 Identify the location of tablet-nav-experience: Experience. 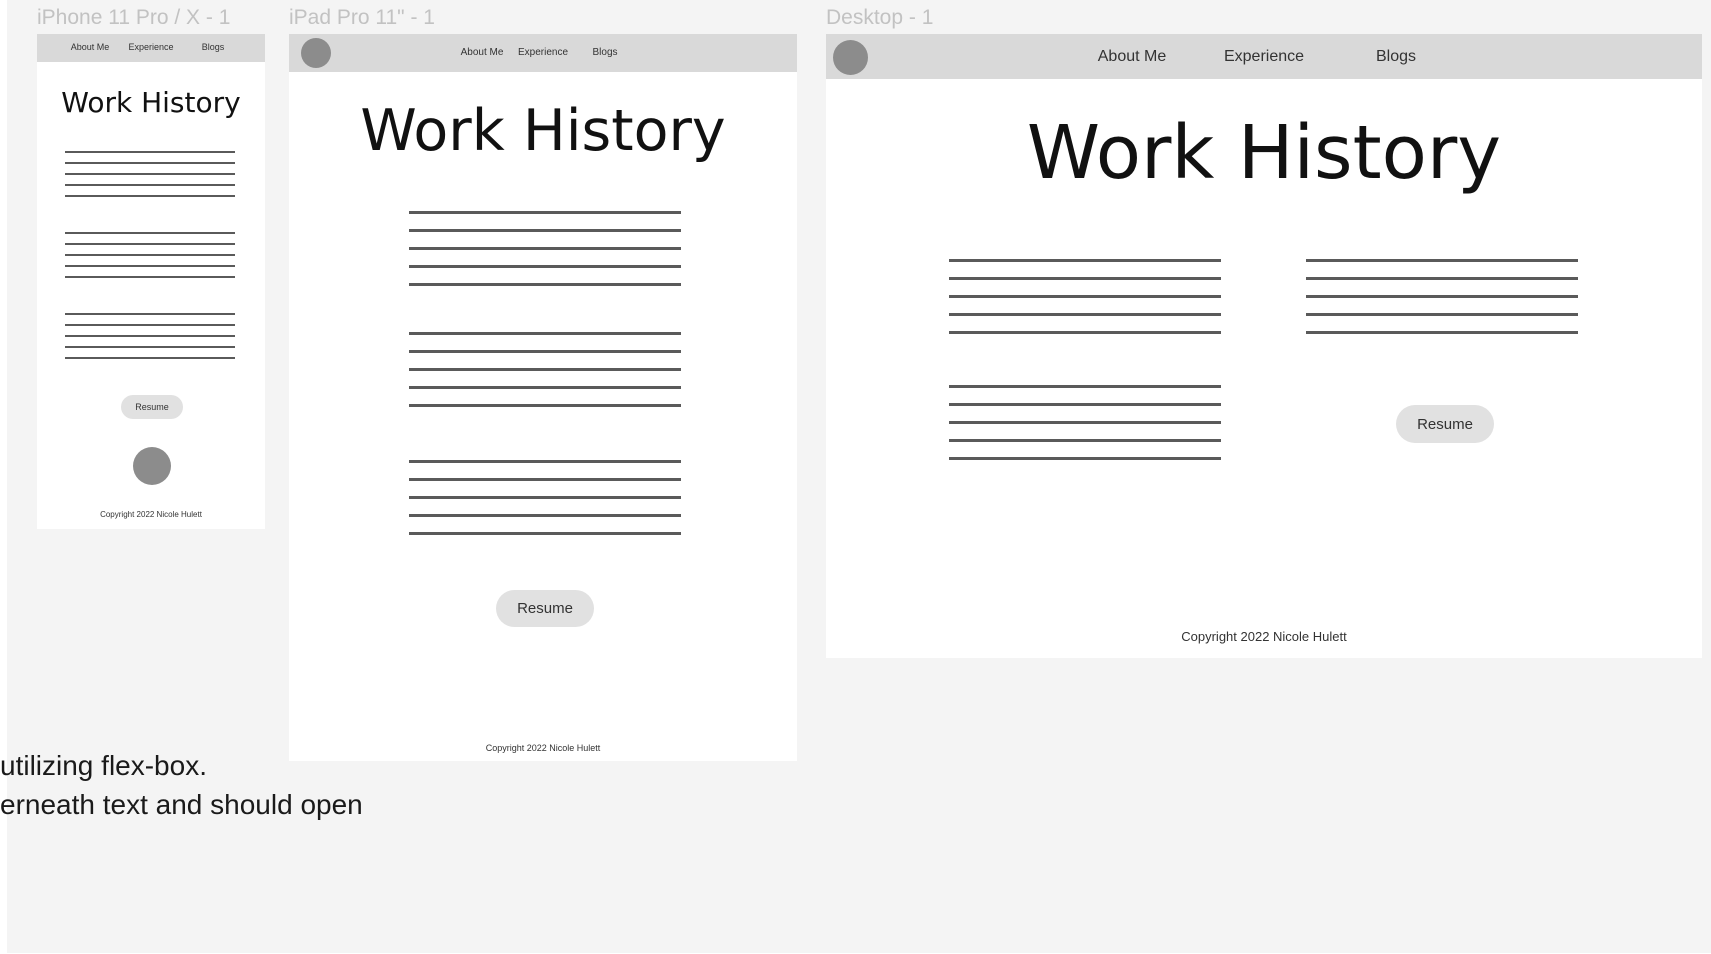
(543, 52).